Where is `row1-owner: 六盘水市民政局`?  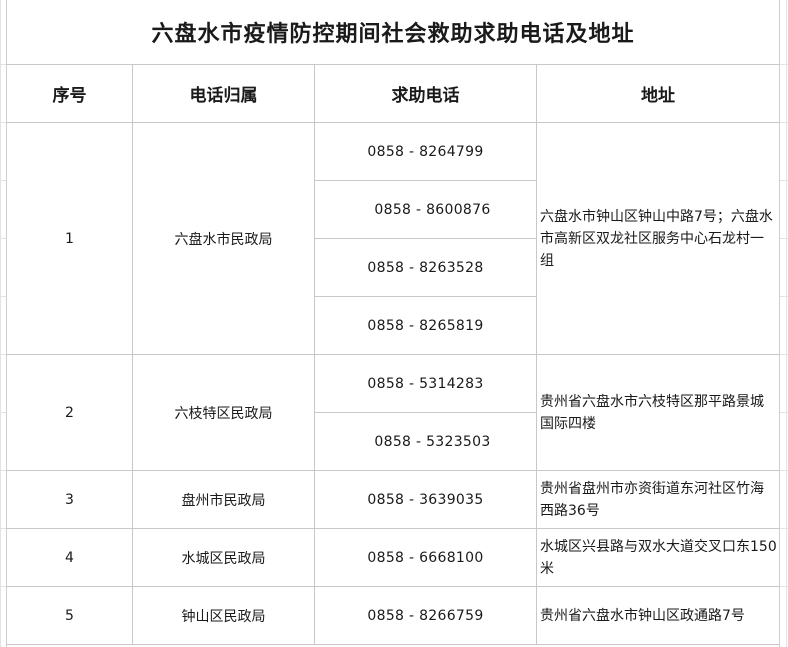
row1-owner: 六盘水市民政局 is located at coordinates (224, 239).